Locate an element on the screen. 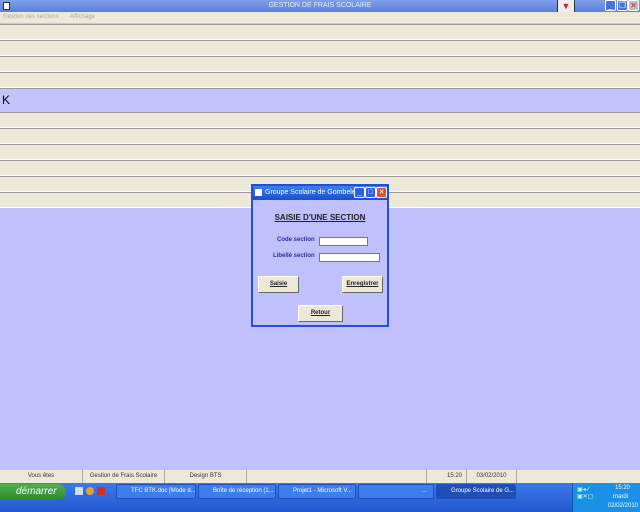 The height and width of the screenshot is (512, 640). dialog-icon is located at coordinates (258, 192).